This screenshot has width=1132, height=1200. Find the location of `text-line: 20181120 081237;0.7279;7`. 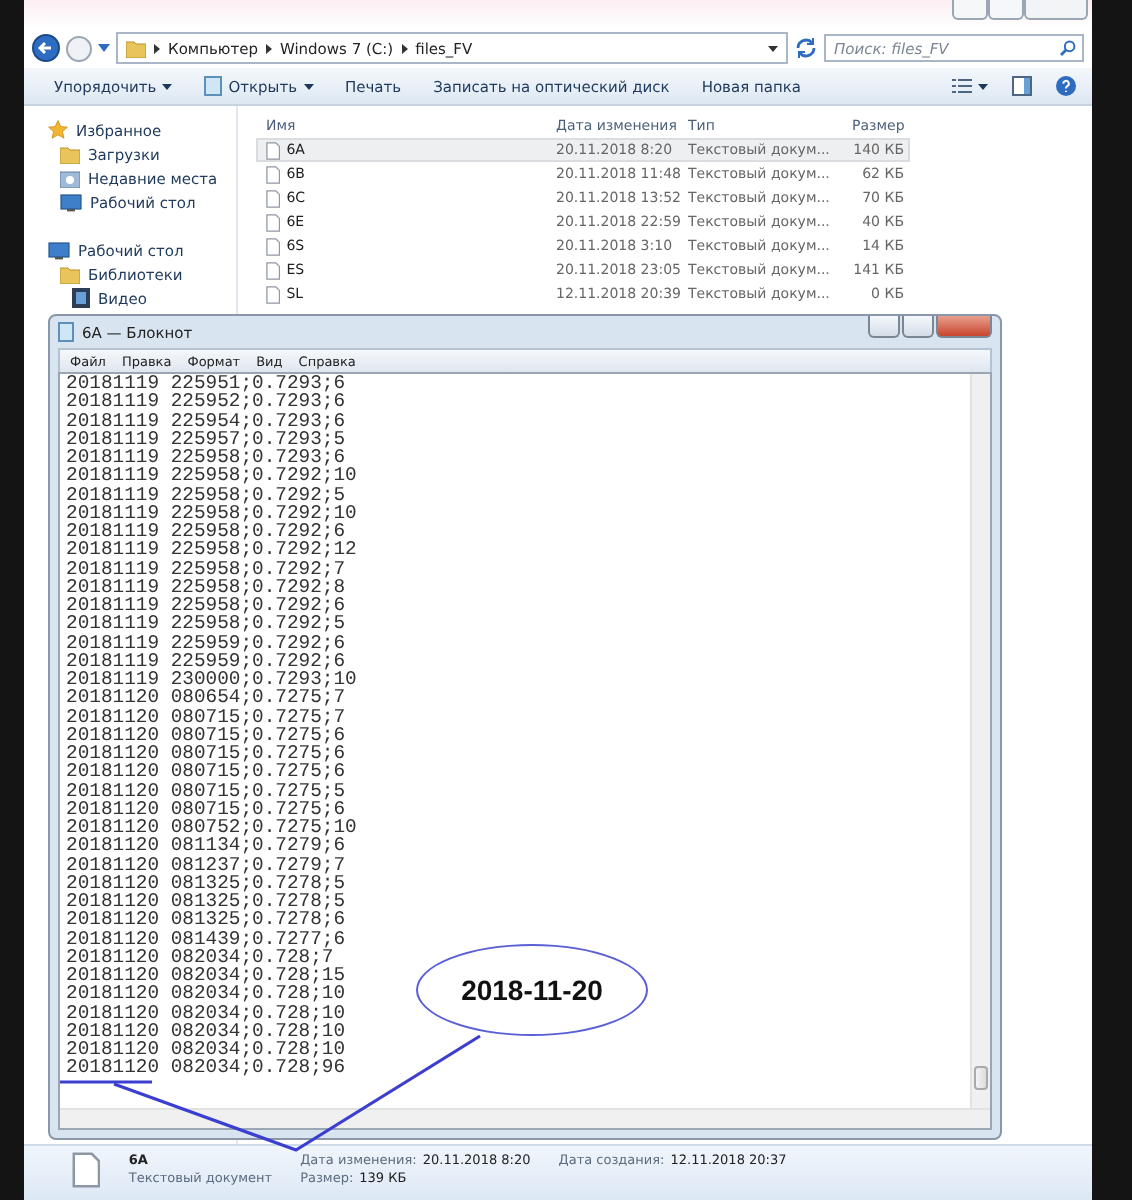

text-line: 20181120 081237;0.7279;7 is located at coordinates (206, 864).